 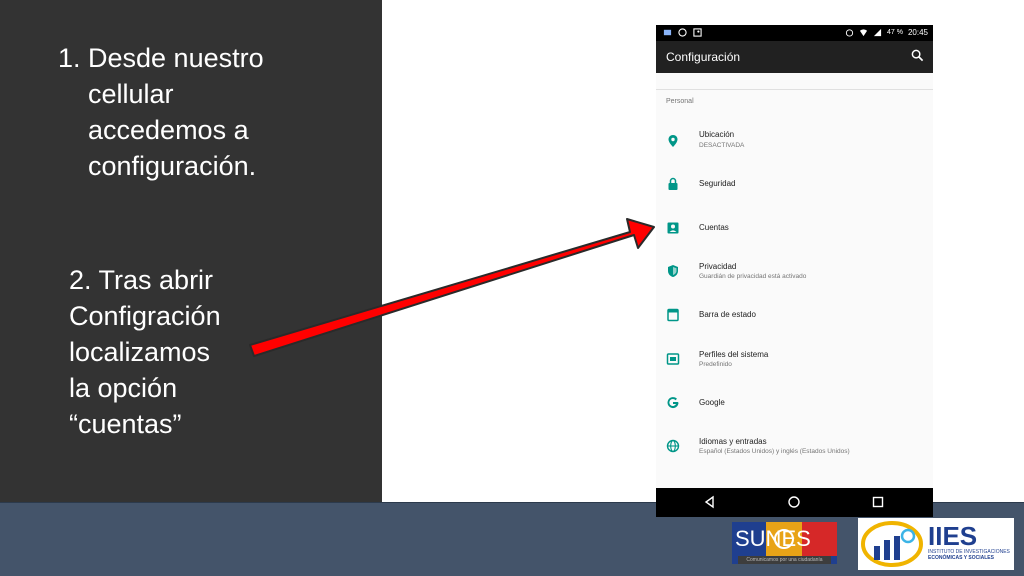 What do you see at coordinates (673, 446) in the screenshot?
I see `globe-icon` at bounding box center [673, 446].